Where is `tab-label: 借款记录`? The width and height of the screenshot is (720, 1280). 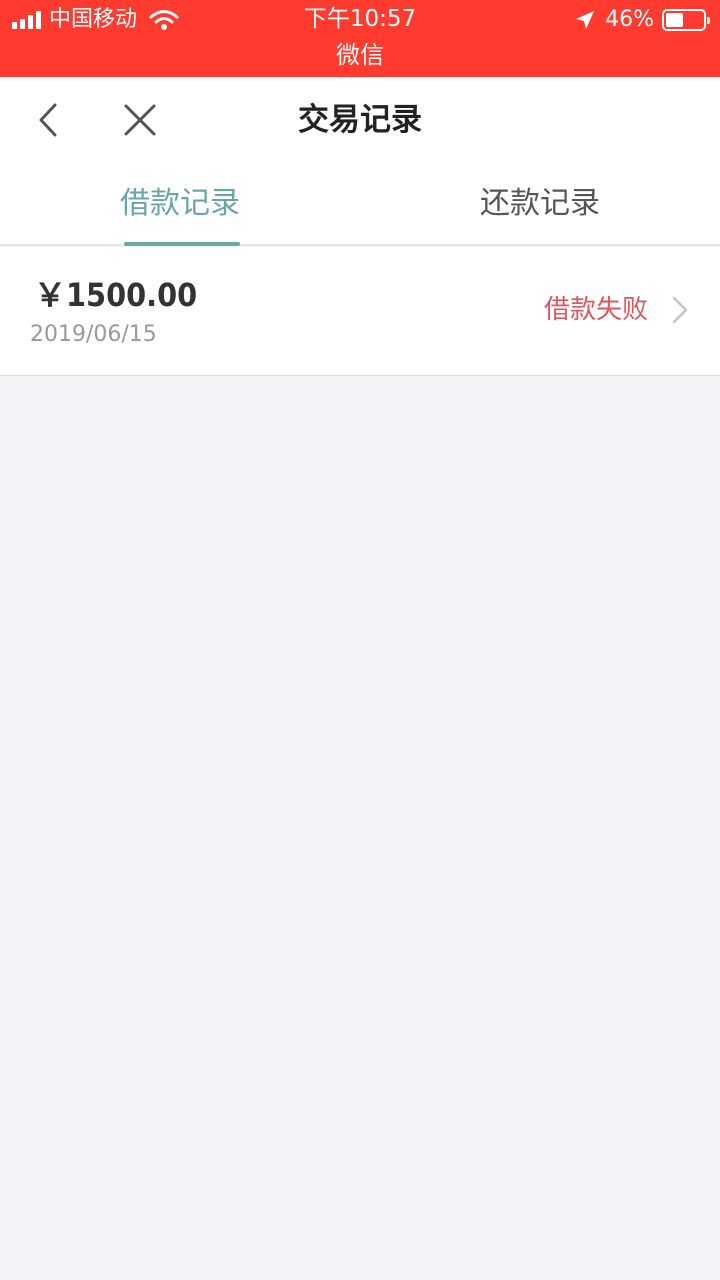 tab-label: 借款记录 is located at coordinates (180, 203).